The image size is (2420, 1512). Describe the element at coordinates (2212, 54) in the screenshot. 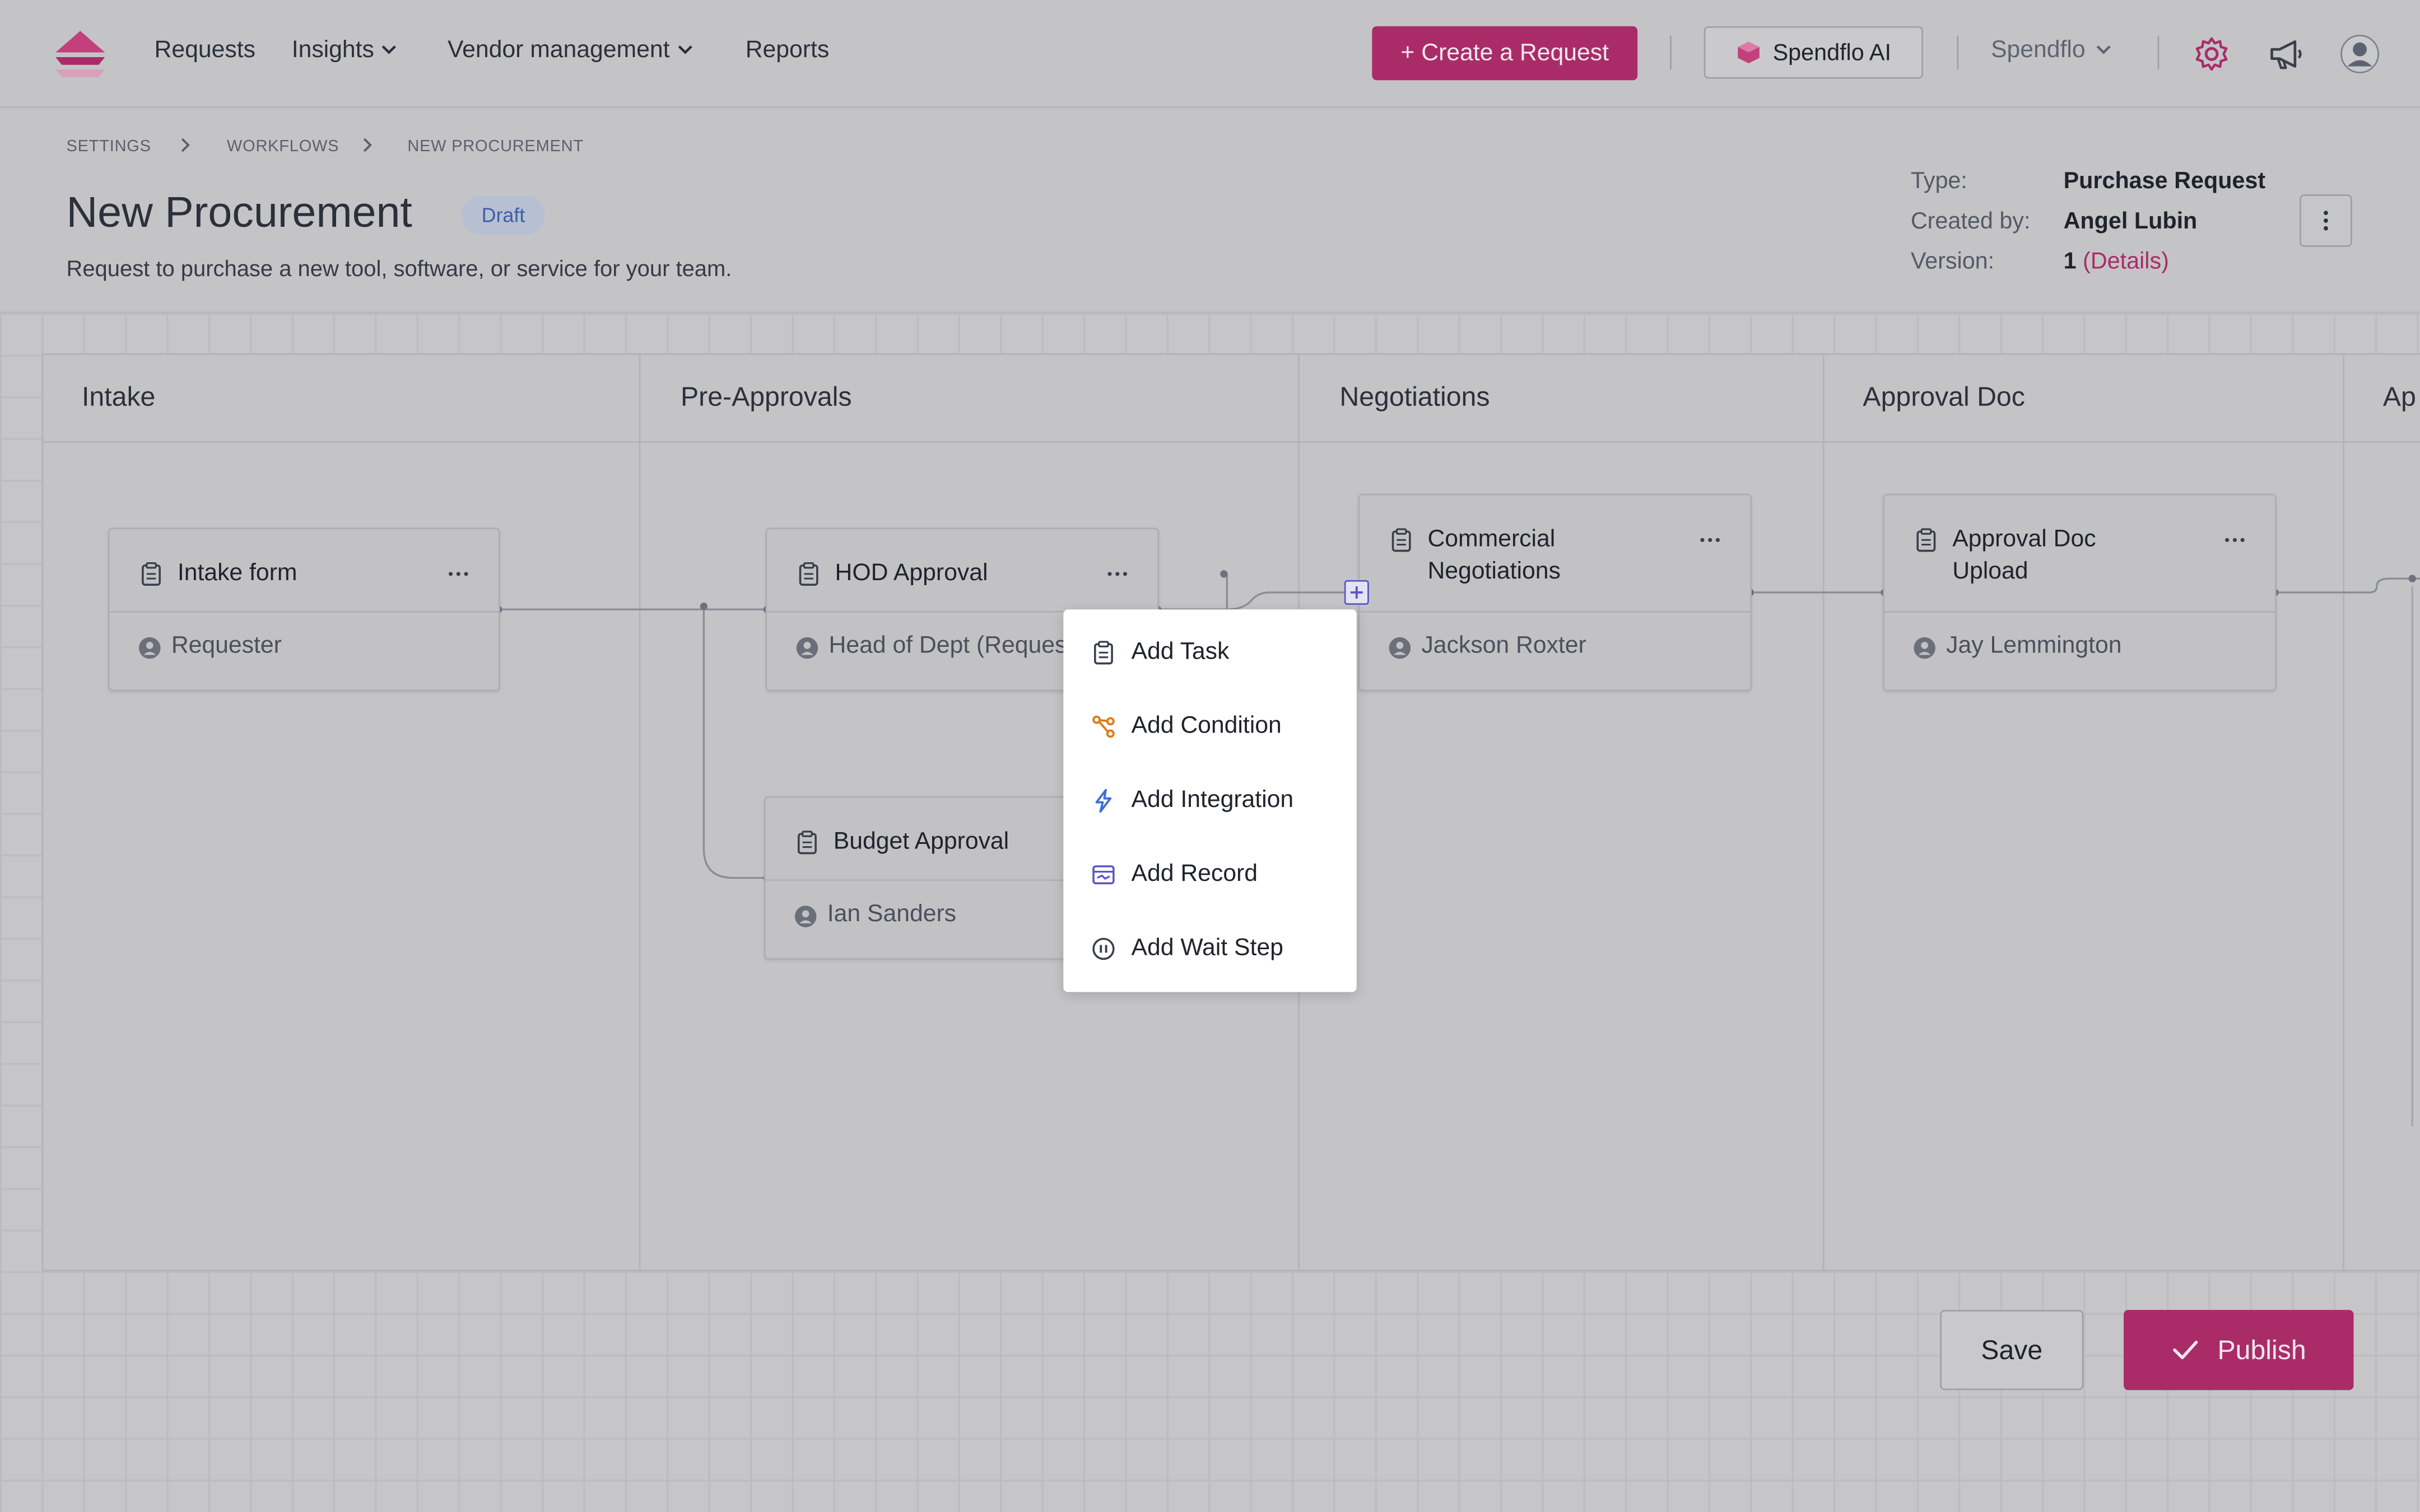

I see `gear-icon` at that location.